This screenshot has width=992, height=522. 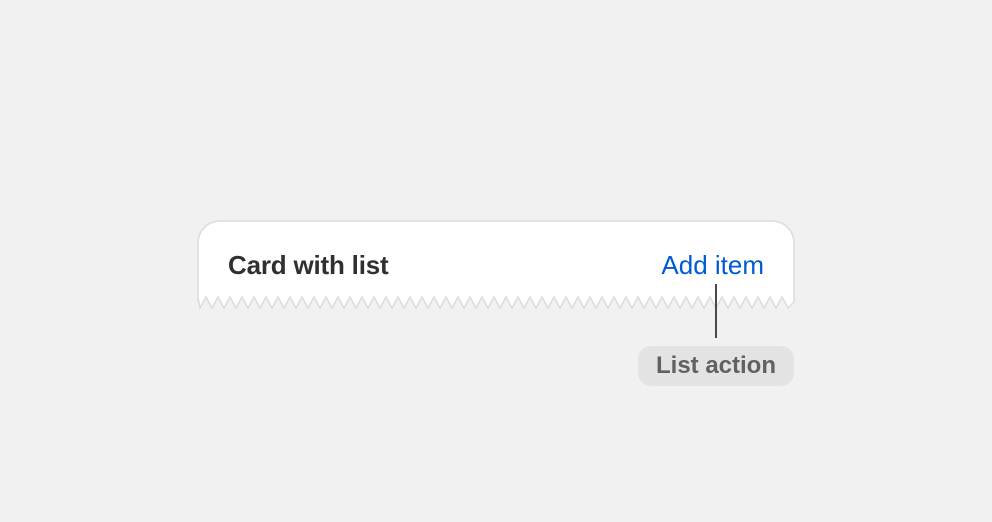 What do you see at coordinates (712, 265) in the screenshot?
I see `add-item-link: Add item` at bounding box center [712, 265].